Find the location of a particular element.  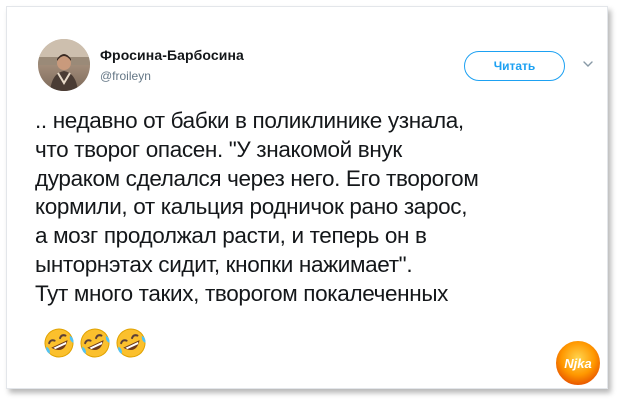

tweet-line: ынторнэтах сидит, кнопки нажимает". is located at coordinates (224, 264).